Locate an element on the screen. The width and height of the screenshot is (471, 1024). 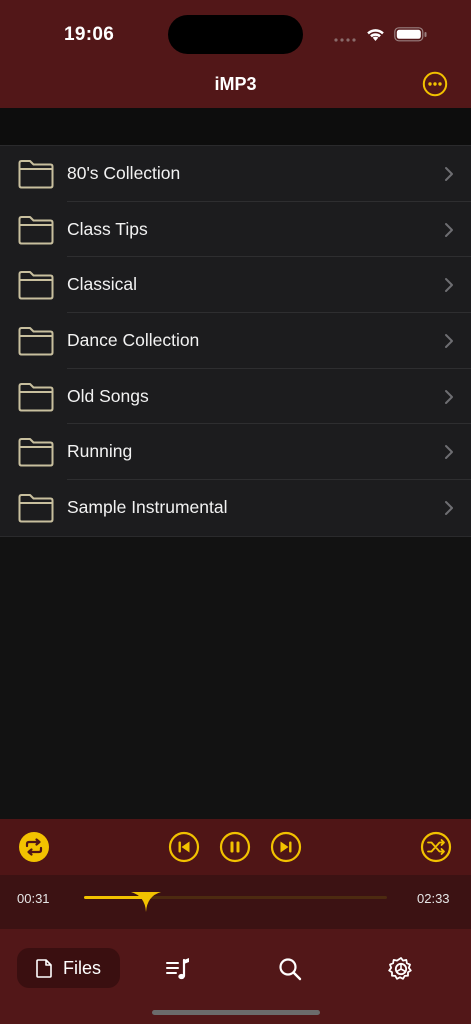
tab-files: Files is located at coordinates (68, 968).